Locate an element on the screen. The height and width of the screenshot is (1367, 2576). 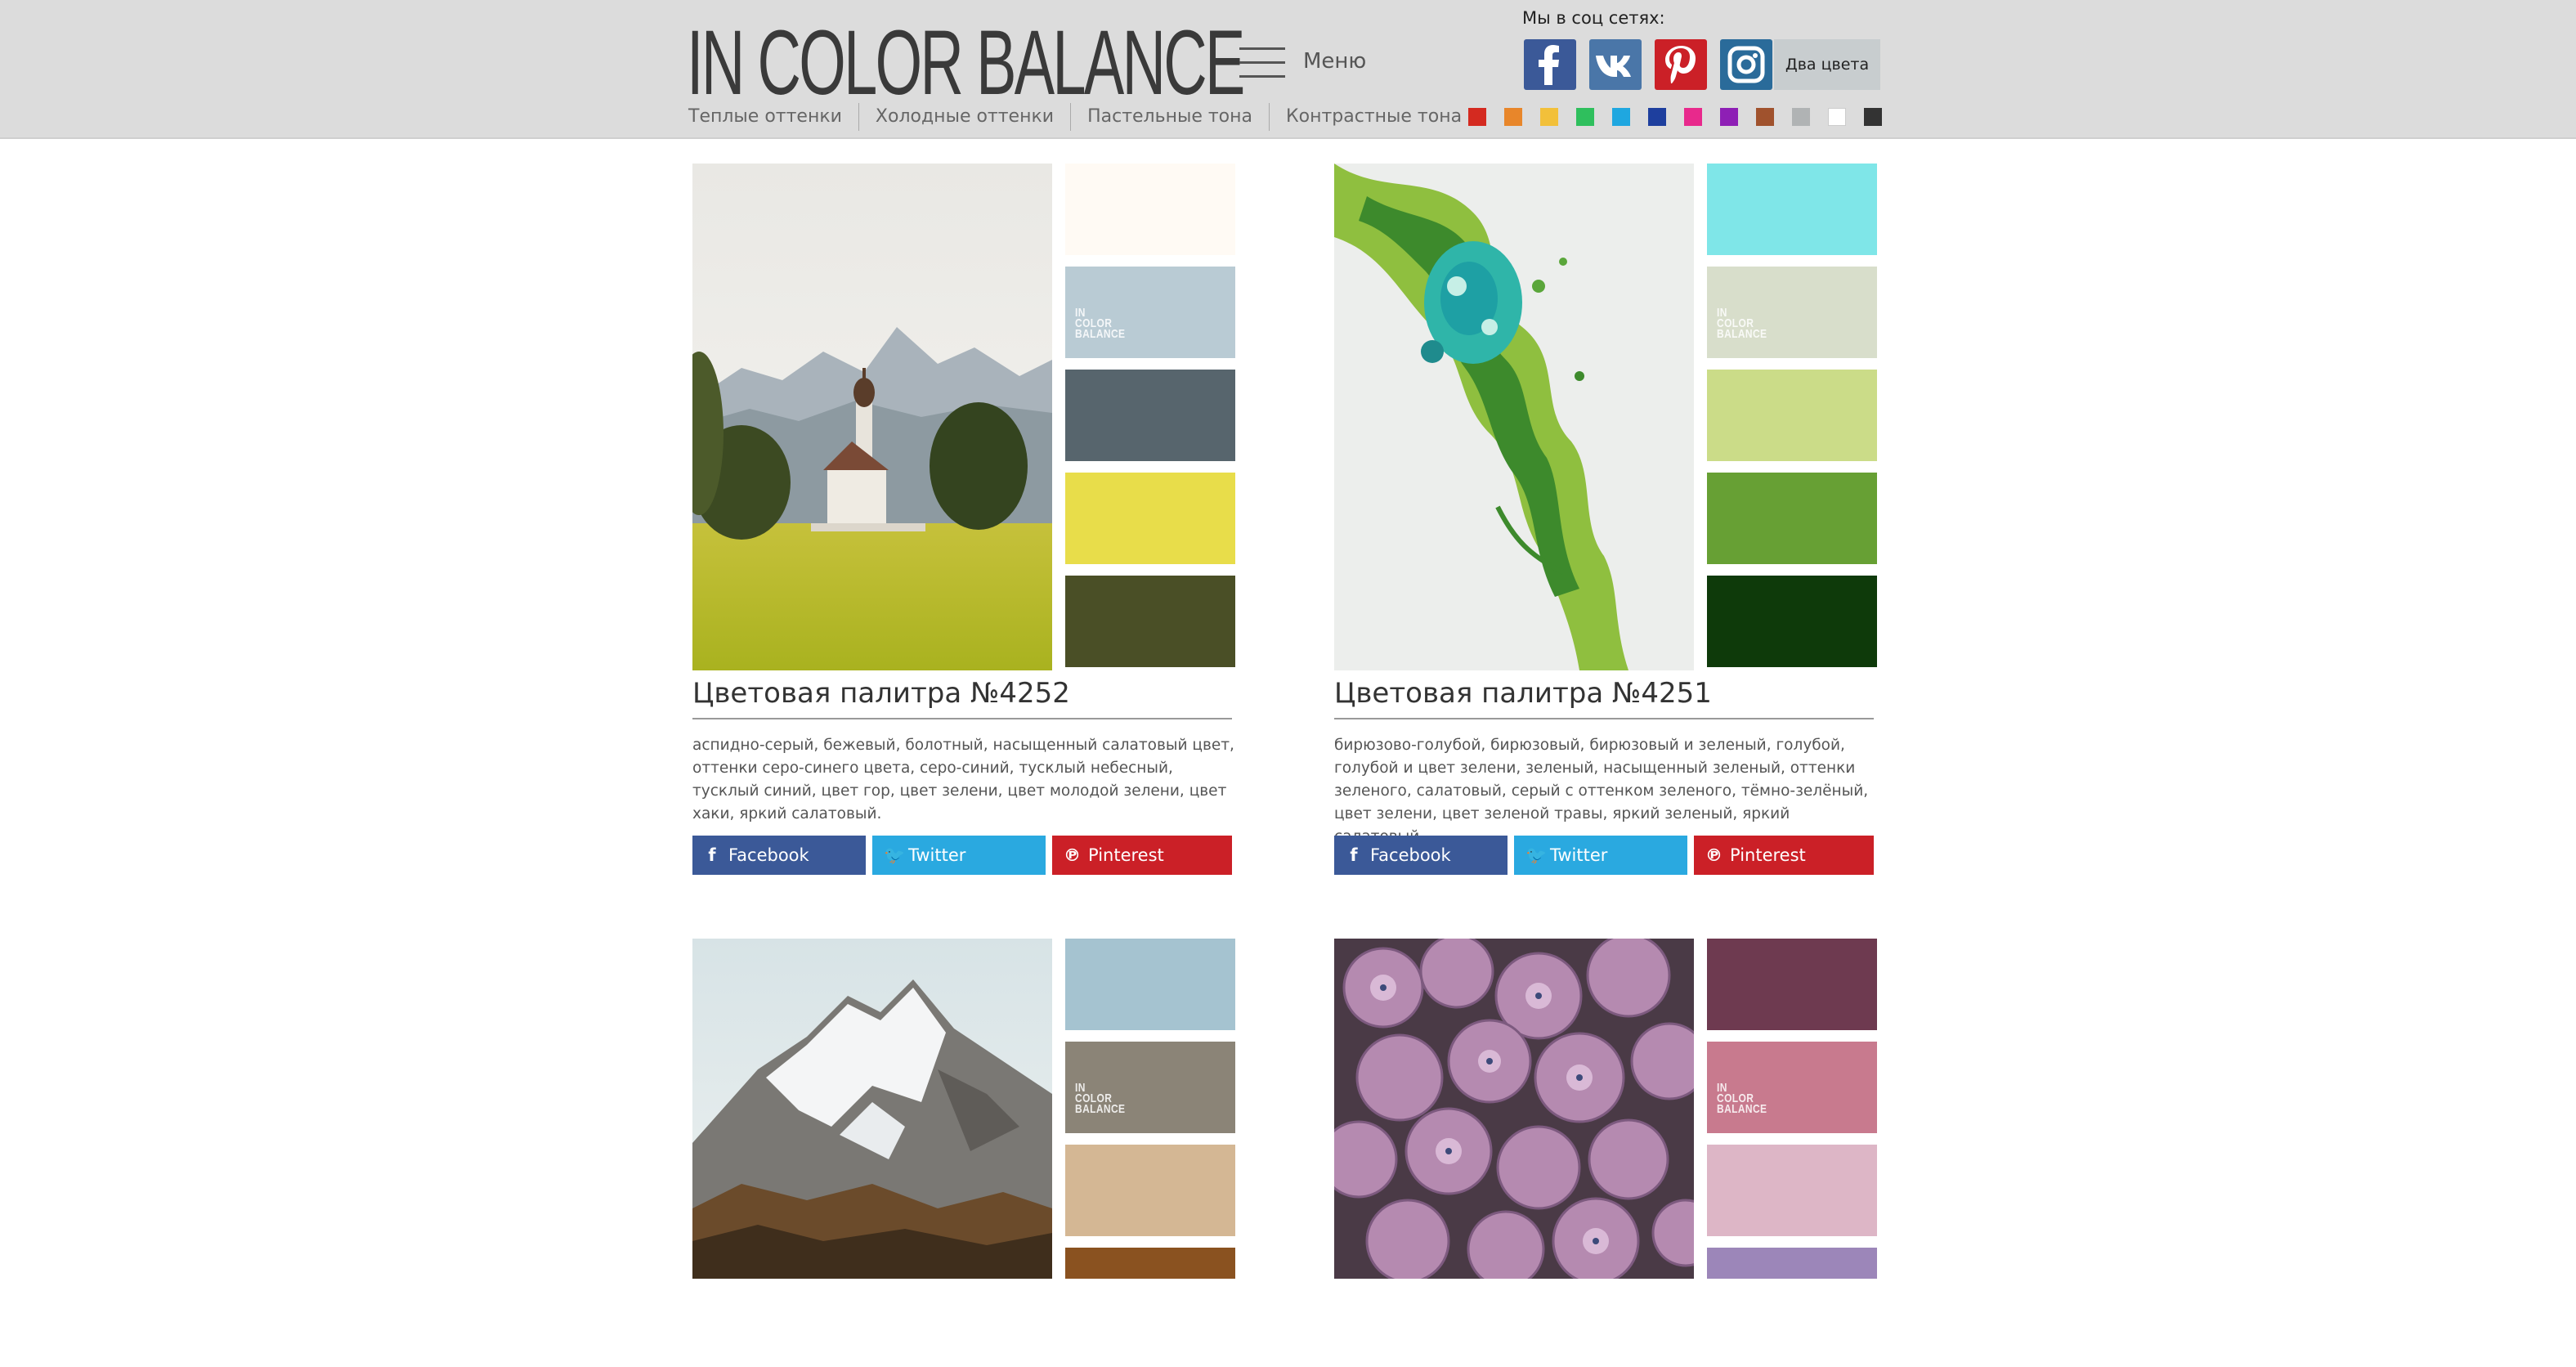
green-fluid-art-image is located at coordinates (1514, 417).